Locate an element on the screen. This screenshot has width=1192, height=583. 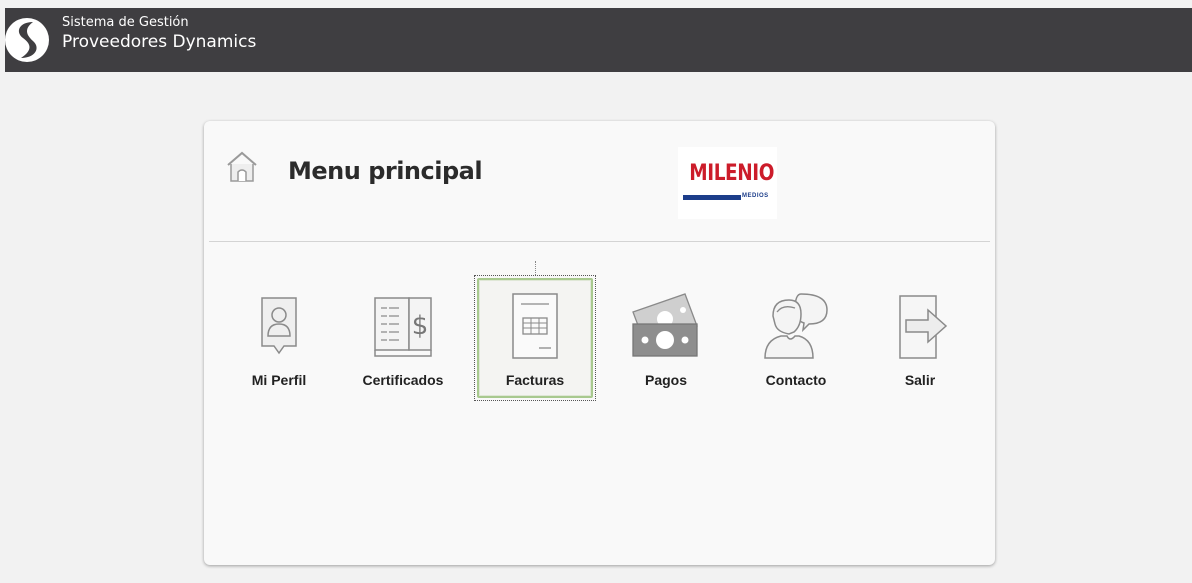
menu-item-salir: Salir is located at coordinates (920, 338).